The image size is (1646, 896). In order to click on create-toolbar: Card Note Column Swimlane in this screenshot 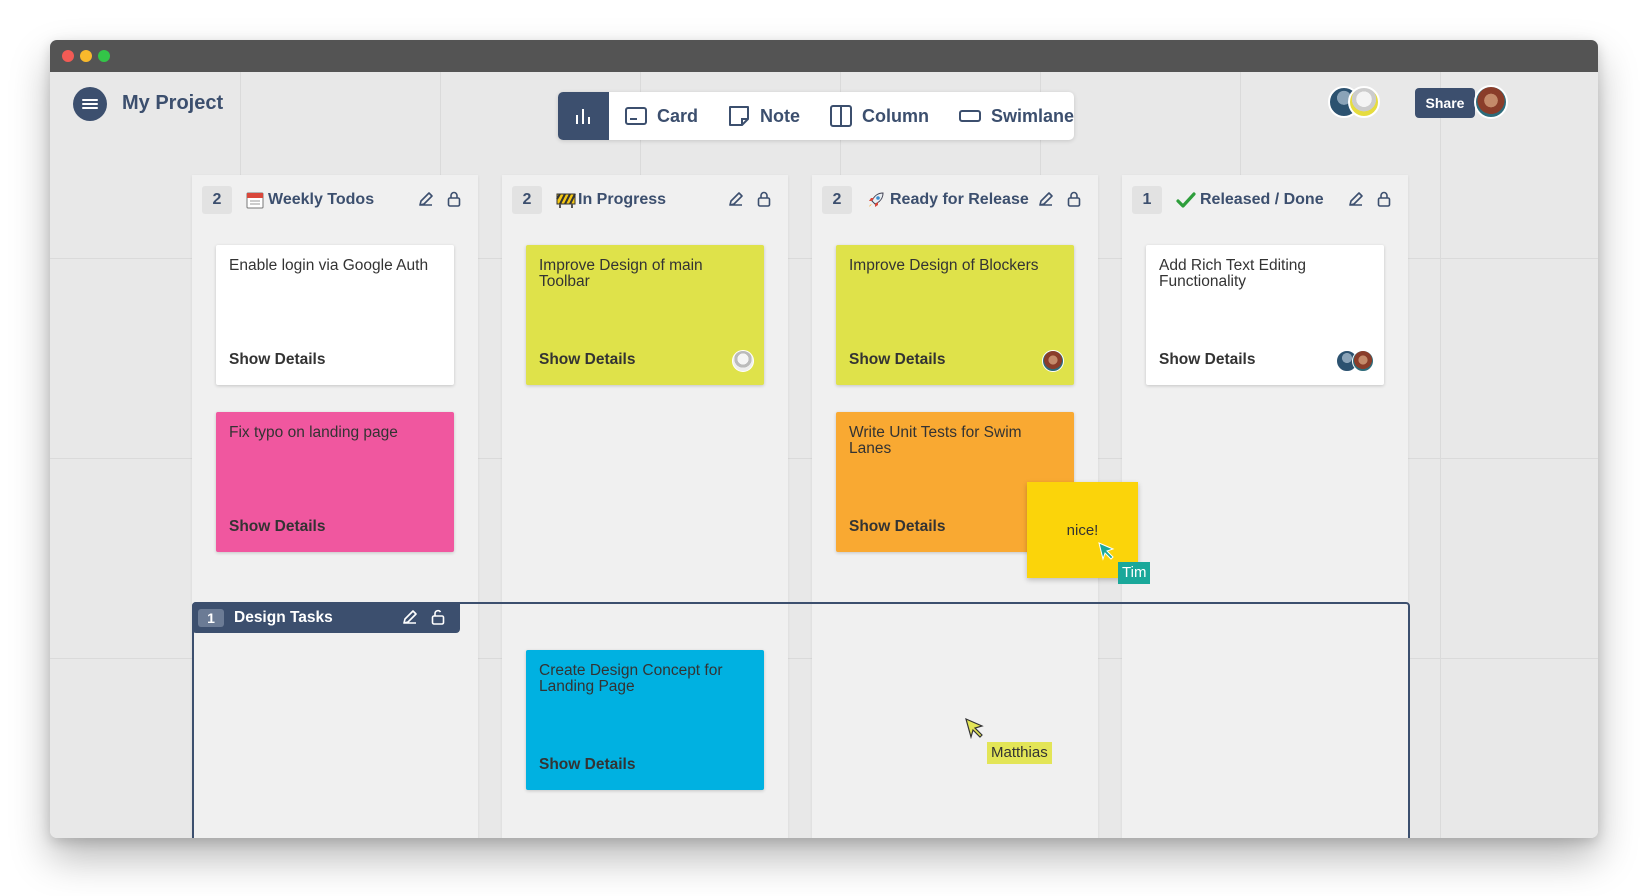, I will do `click(816, 116)`.